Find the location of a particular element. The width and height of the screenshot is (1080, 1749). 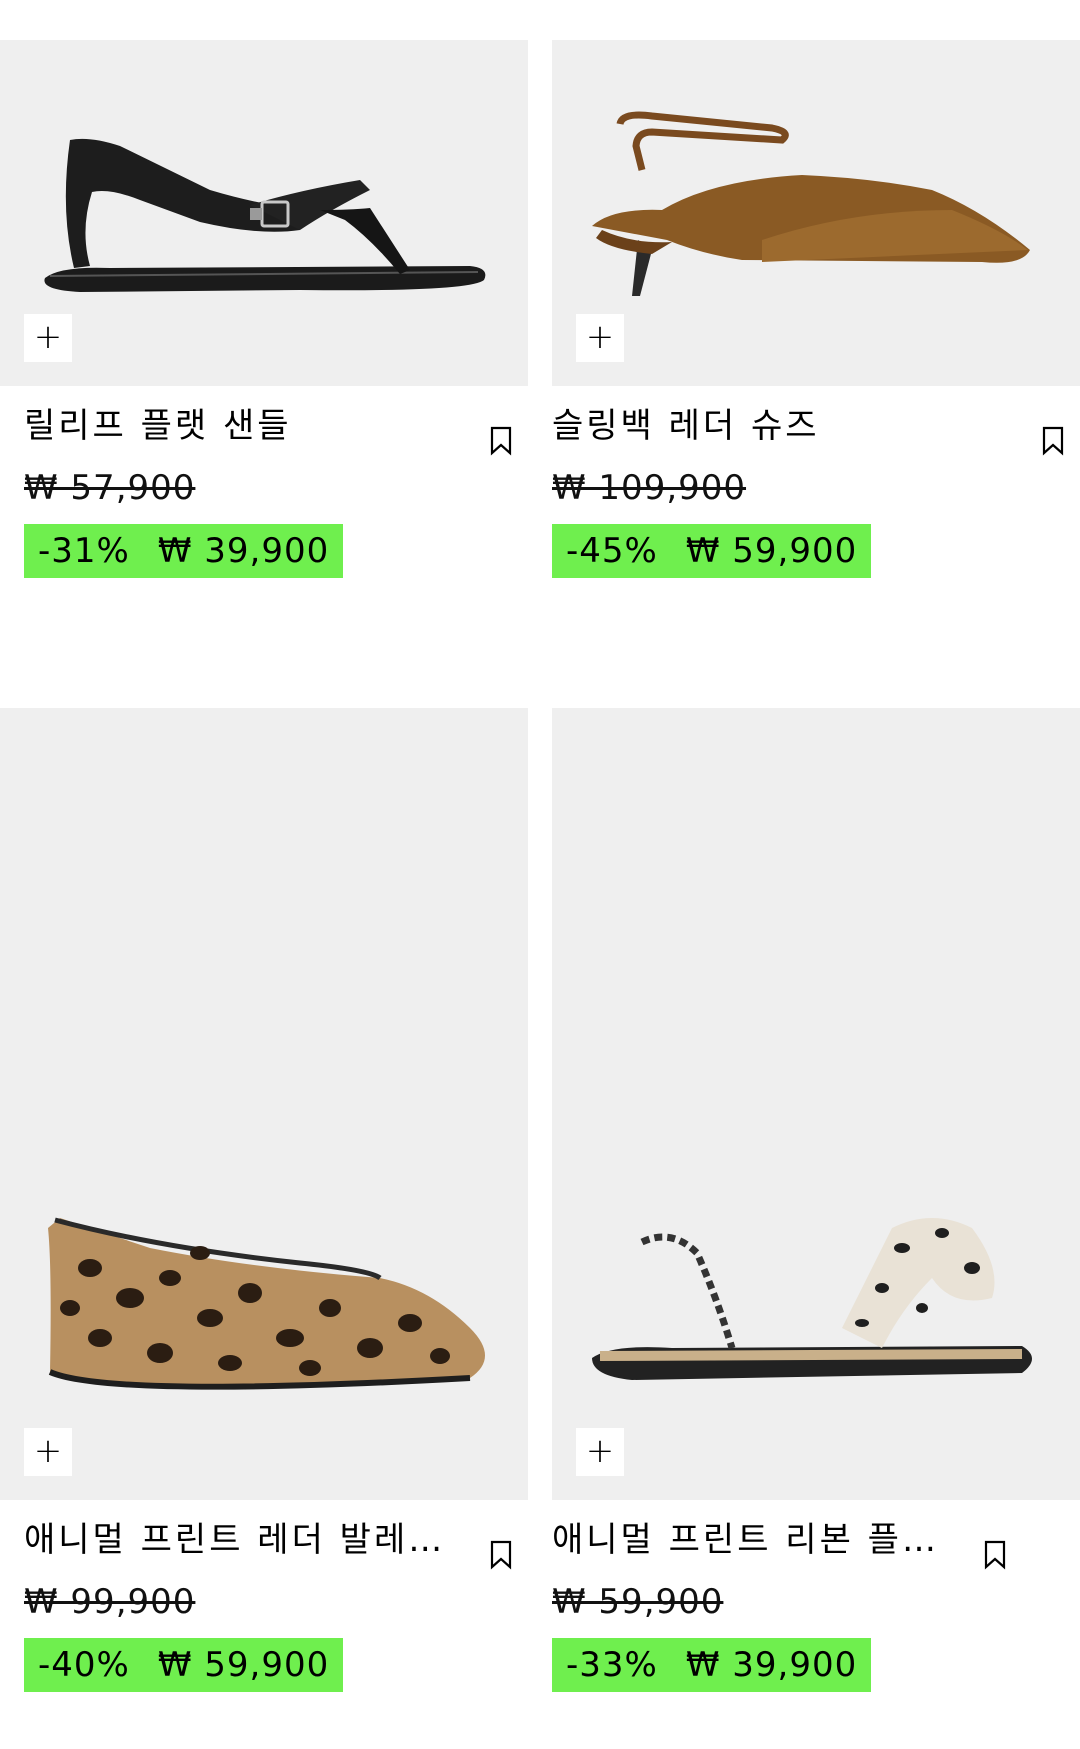

sale-badge: -31% ₩ 39,900 is located at coordinates (184, 551).